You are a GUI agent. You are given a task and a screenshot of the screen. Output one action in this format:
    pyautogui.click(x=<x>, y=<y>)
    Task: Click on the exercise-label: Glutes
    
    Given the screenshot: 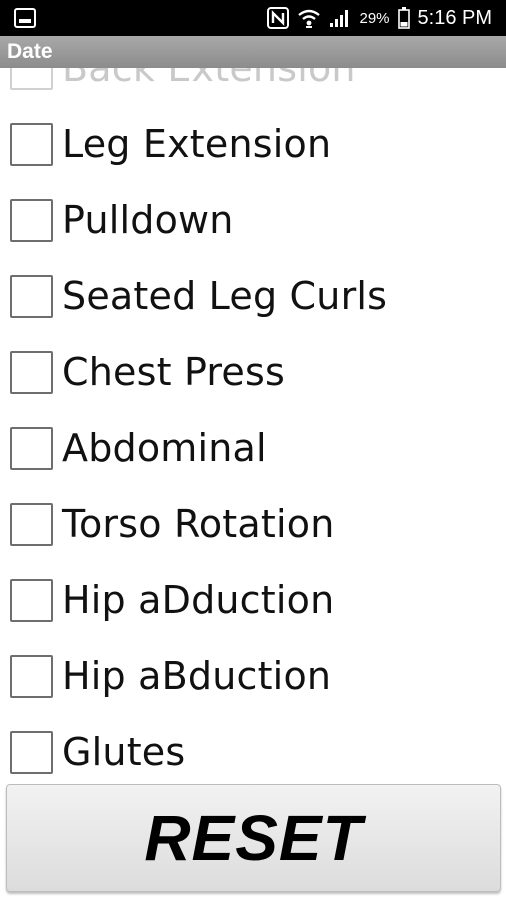 What is the action you would take?
    pyautogui.click(x=124, y=752)
    